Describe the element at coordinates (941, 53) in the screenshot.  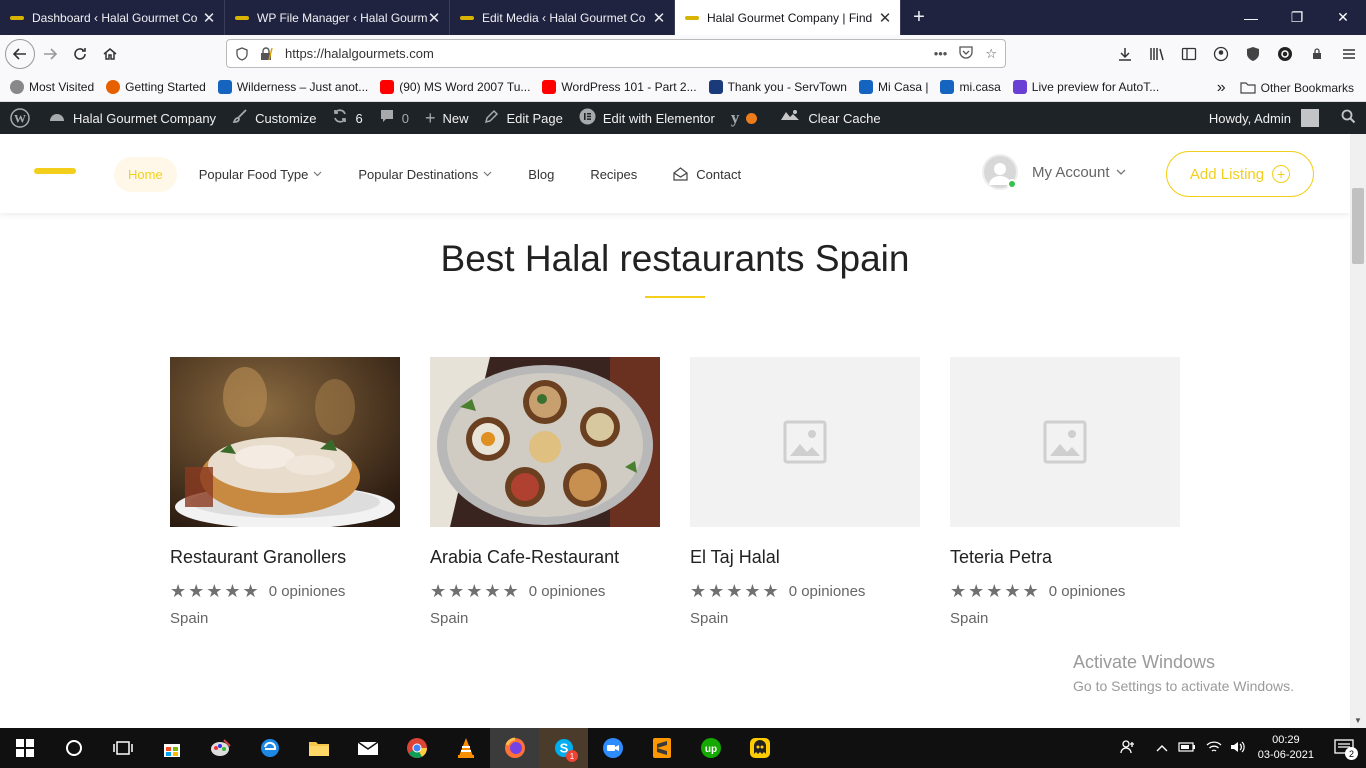
I see `page-actions-icon: •••` at that location.